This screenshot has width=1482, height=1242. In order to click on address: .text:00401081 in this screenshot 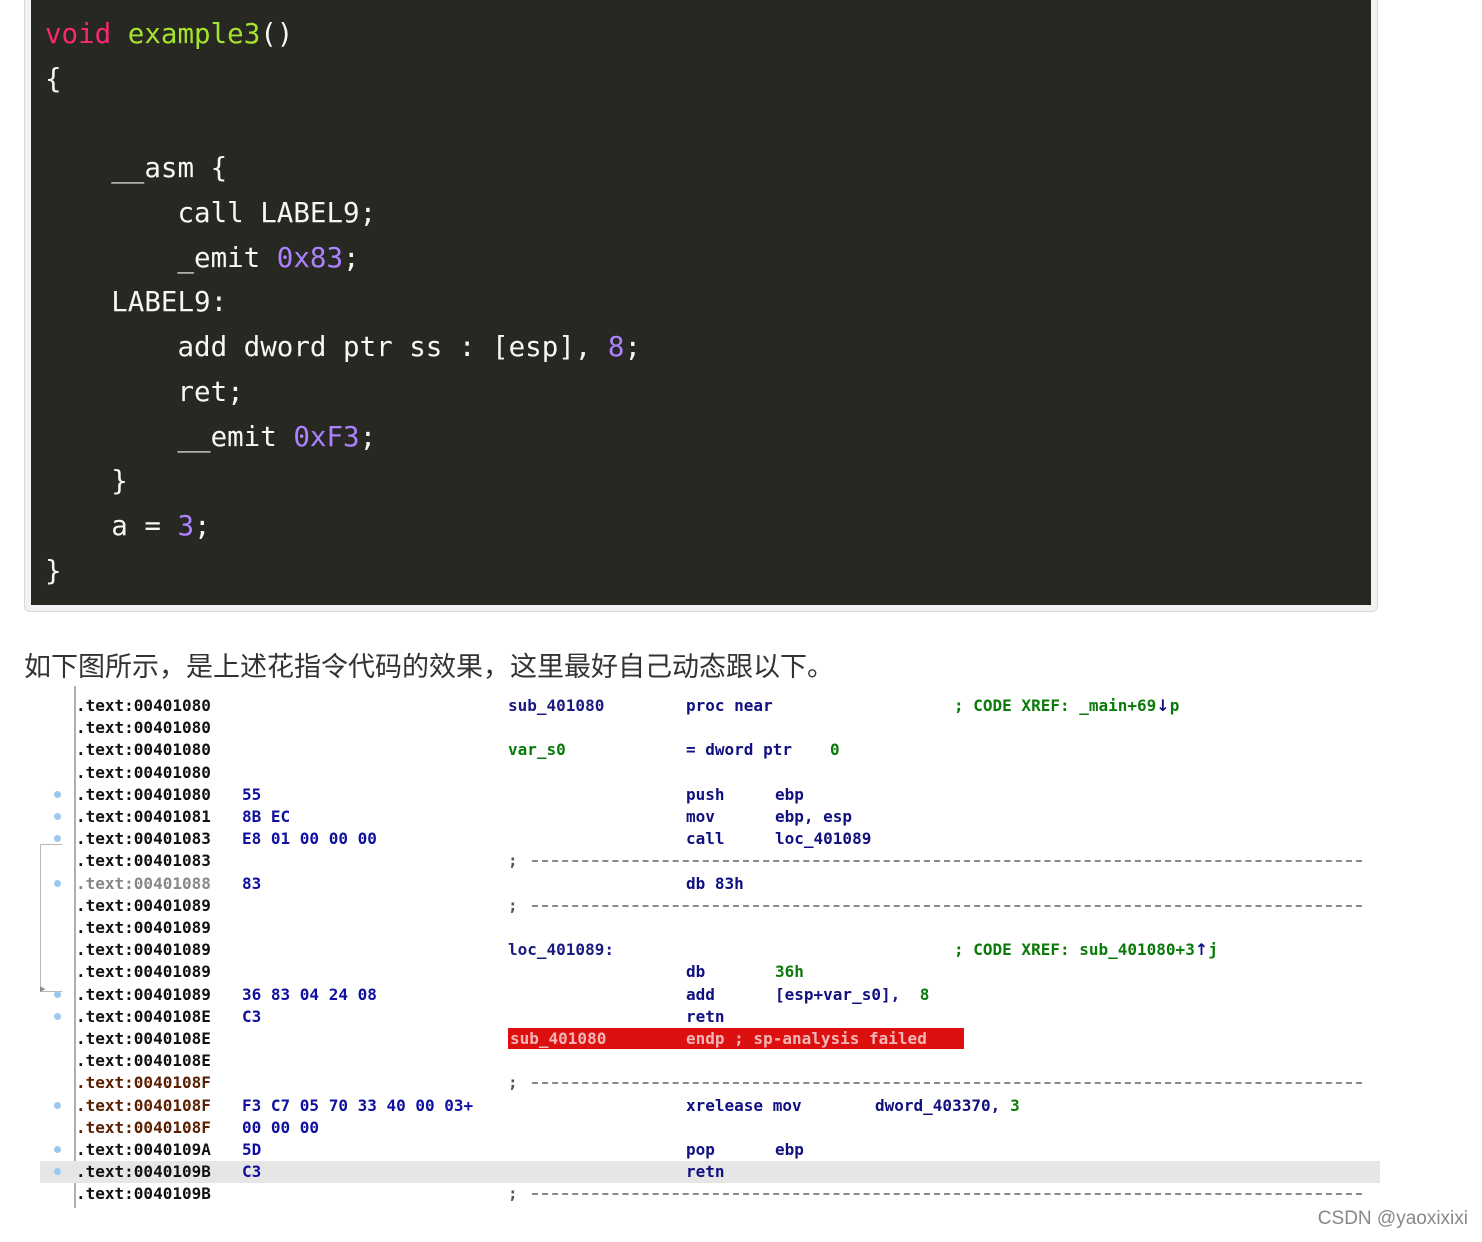, I will do `click(143, 816)`.